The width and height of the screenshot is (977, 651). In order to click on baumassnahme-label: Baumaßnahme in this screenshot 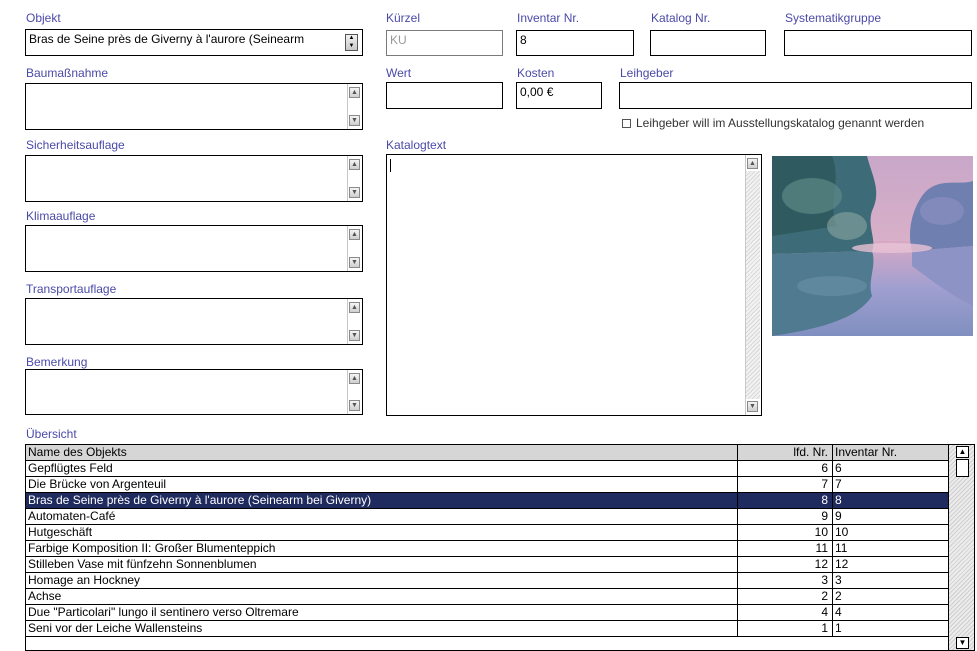, I will do `click(67, 73)`.